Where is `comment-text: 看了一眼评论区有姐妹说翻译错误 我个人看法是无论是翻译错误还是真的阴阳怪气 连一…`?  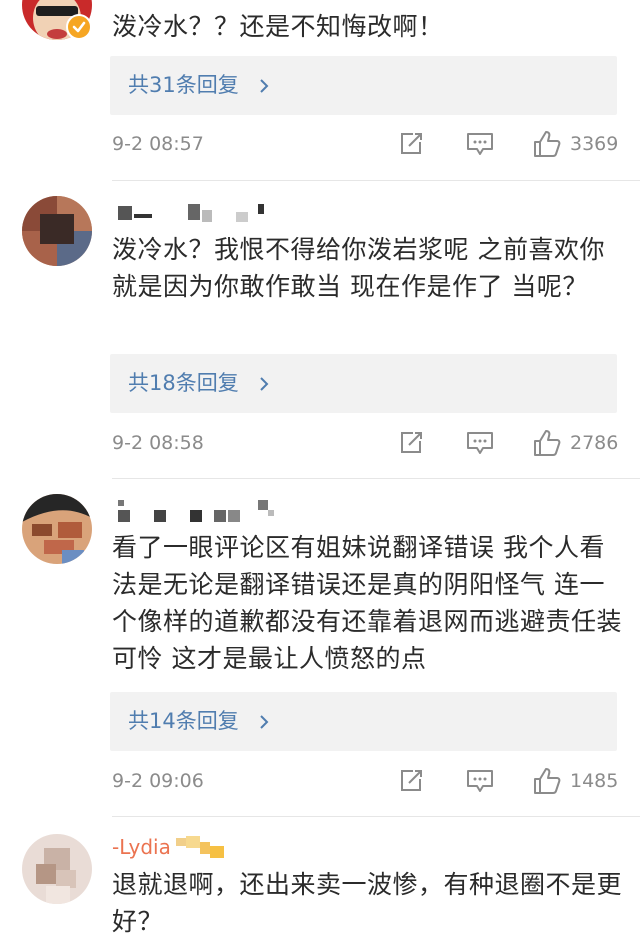
comment-text: 看了一眼评论区有姐妹说翻译错误 我个人看法是无论是翻译错误还是真的阴阳怪气 连一… is located at coordinates (367, 603).